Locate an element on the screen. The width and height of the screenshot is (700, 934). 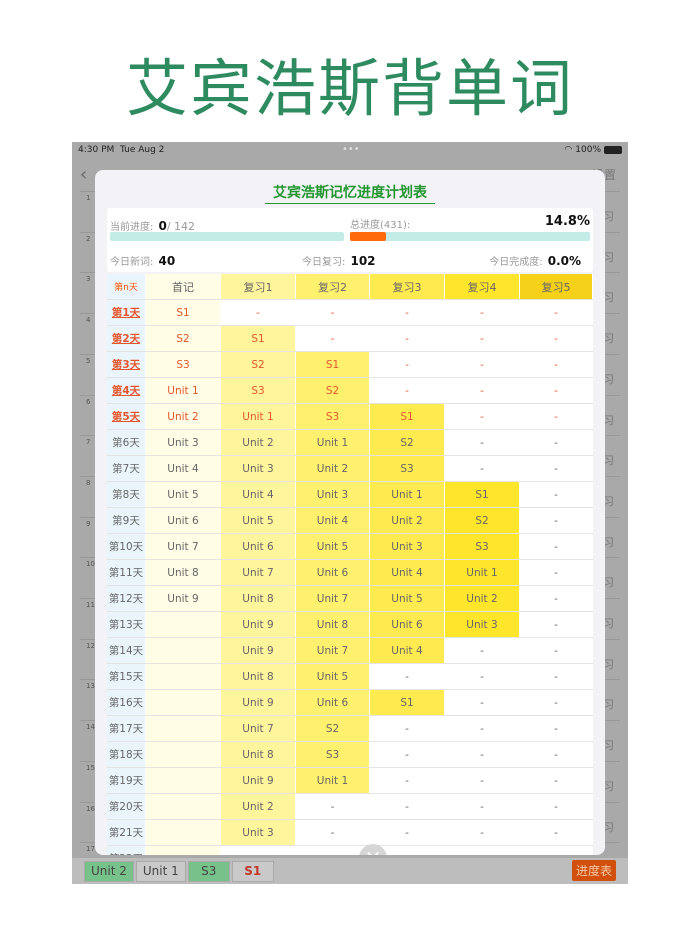
table-row: 第18天 Unit 8 S3- - - is located at coordinates (350, 755).